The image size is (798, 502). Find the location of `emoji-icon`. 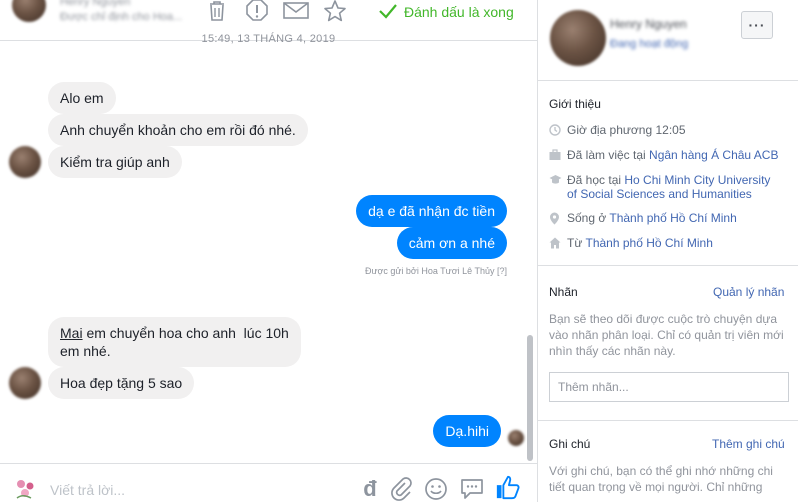

emoji-icon is located at coordinates (436, 489).